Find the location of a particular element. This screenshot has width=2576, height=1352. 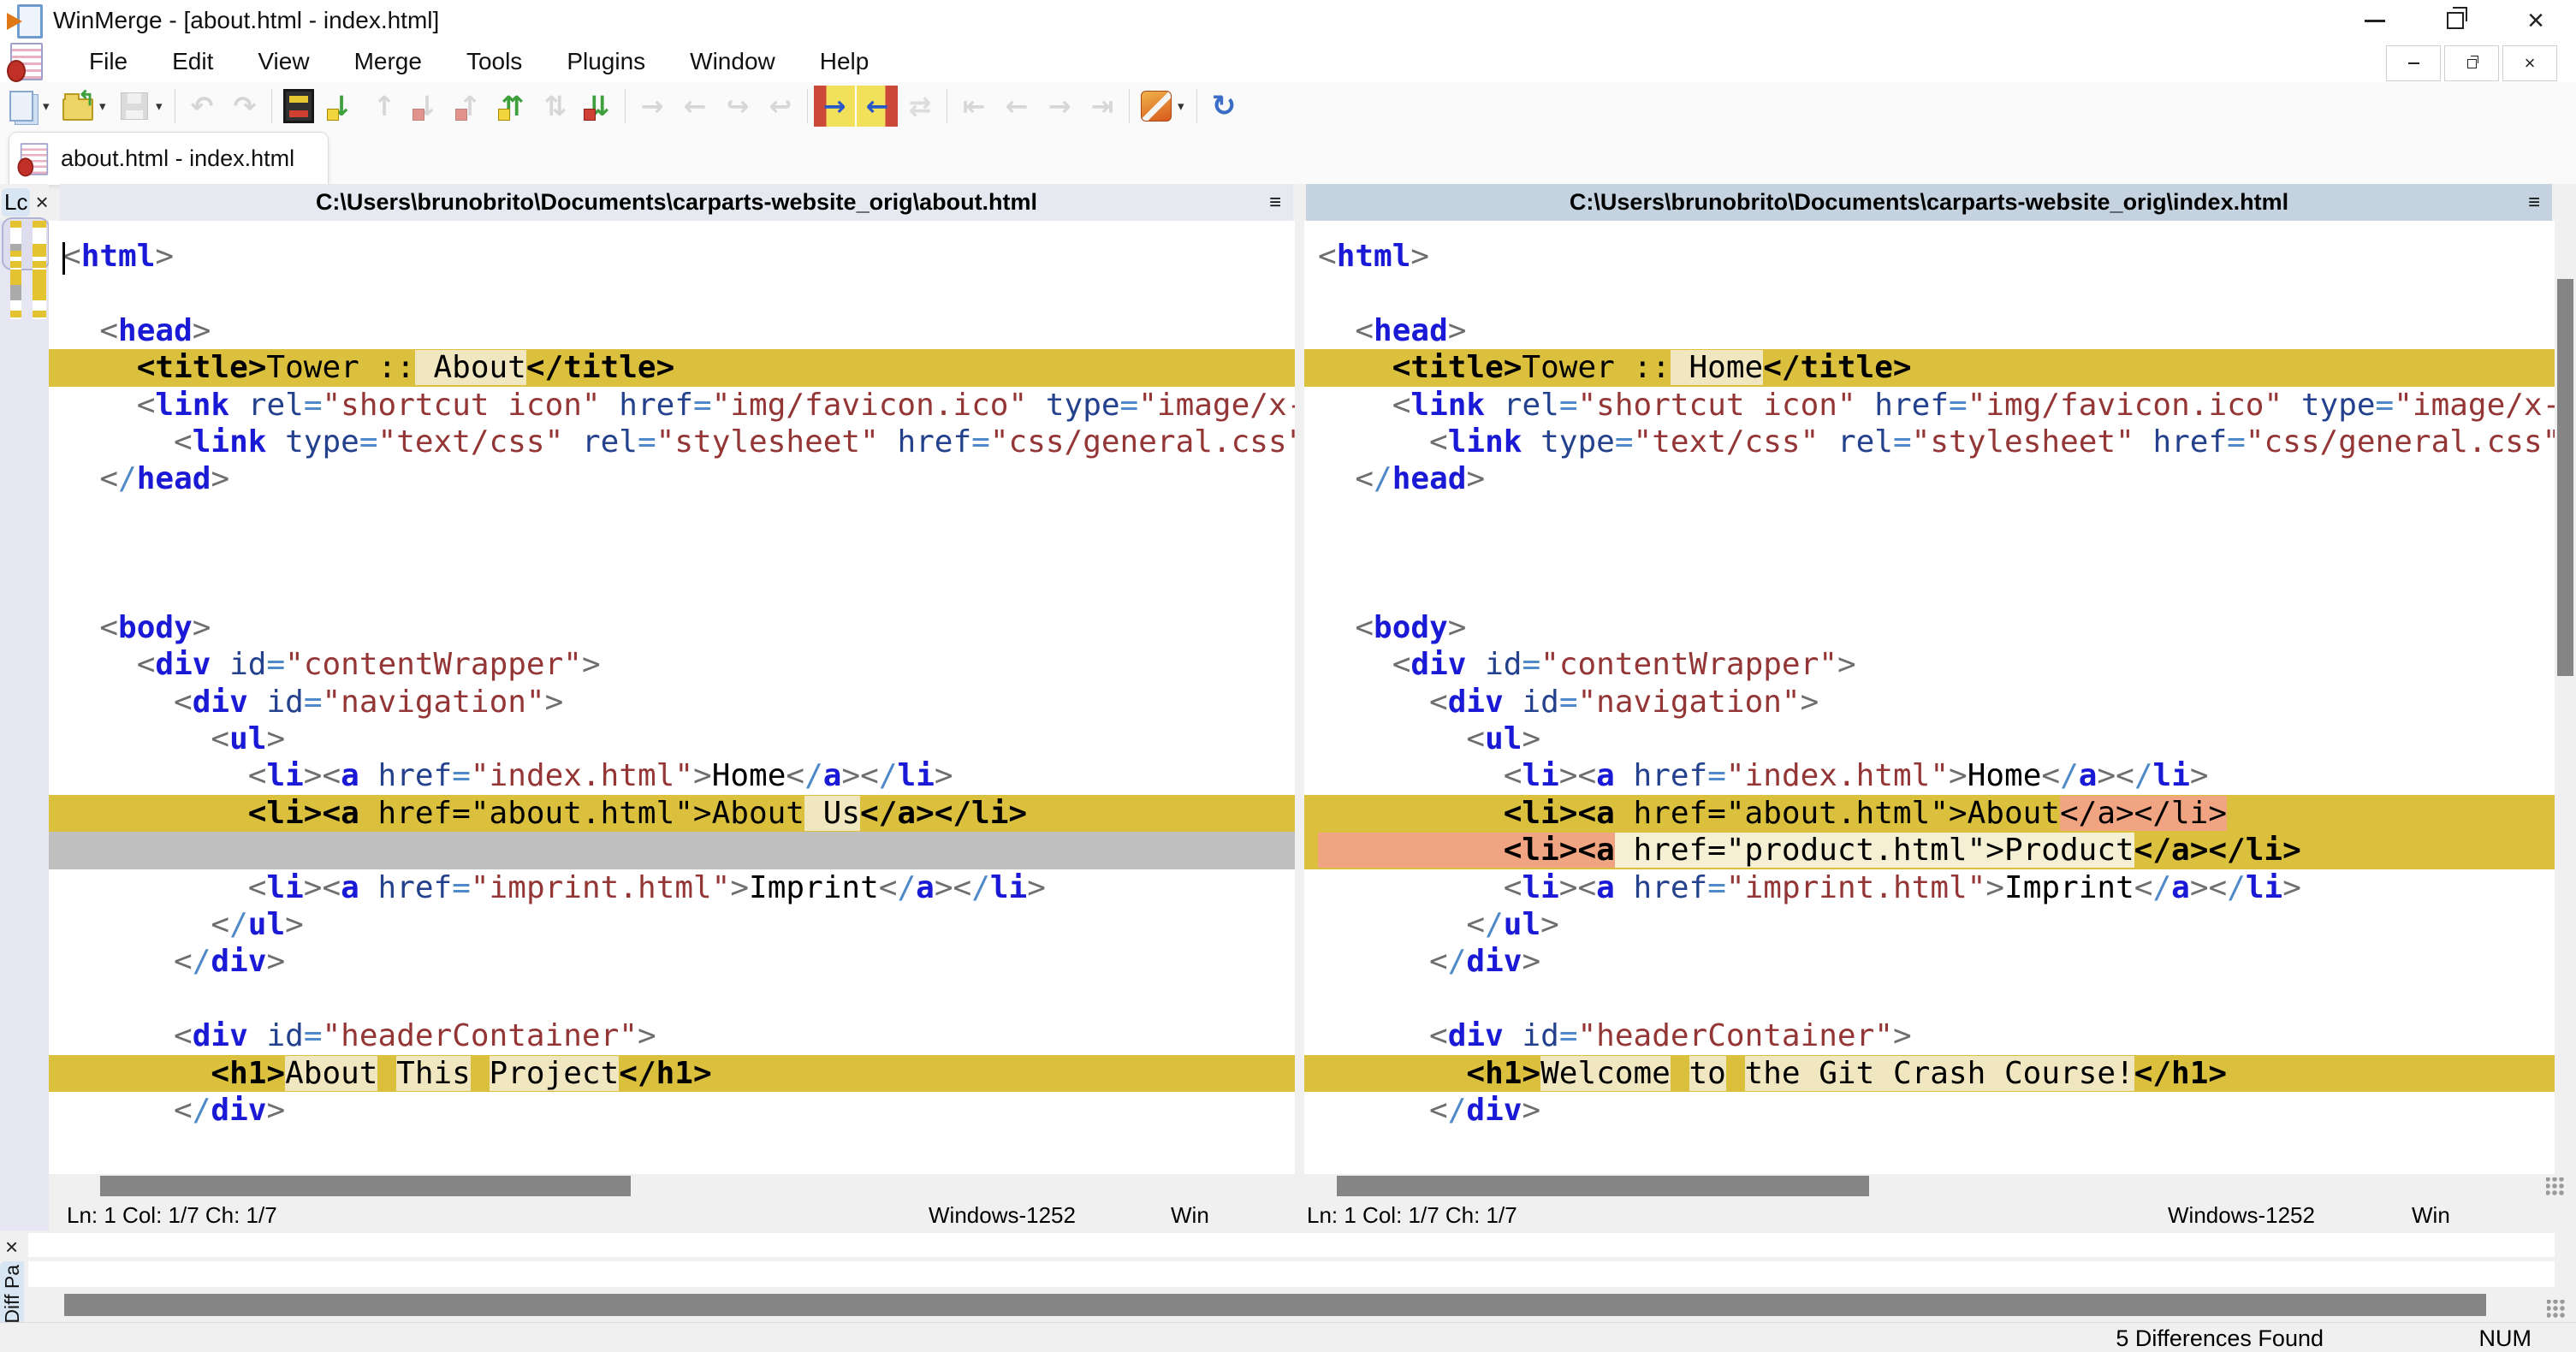

open-button is located at coordinates (77, 106).